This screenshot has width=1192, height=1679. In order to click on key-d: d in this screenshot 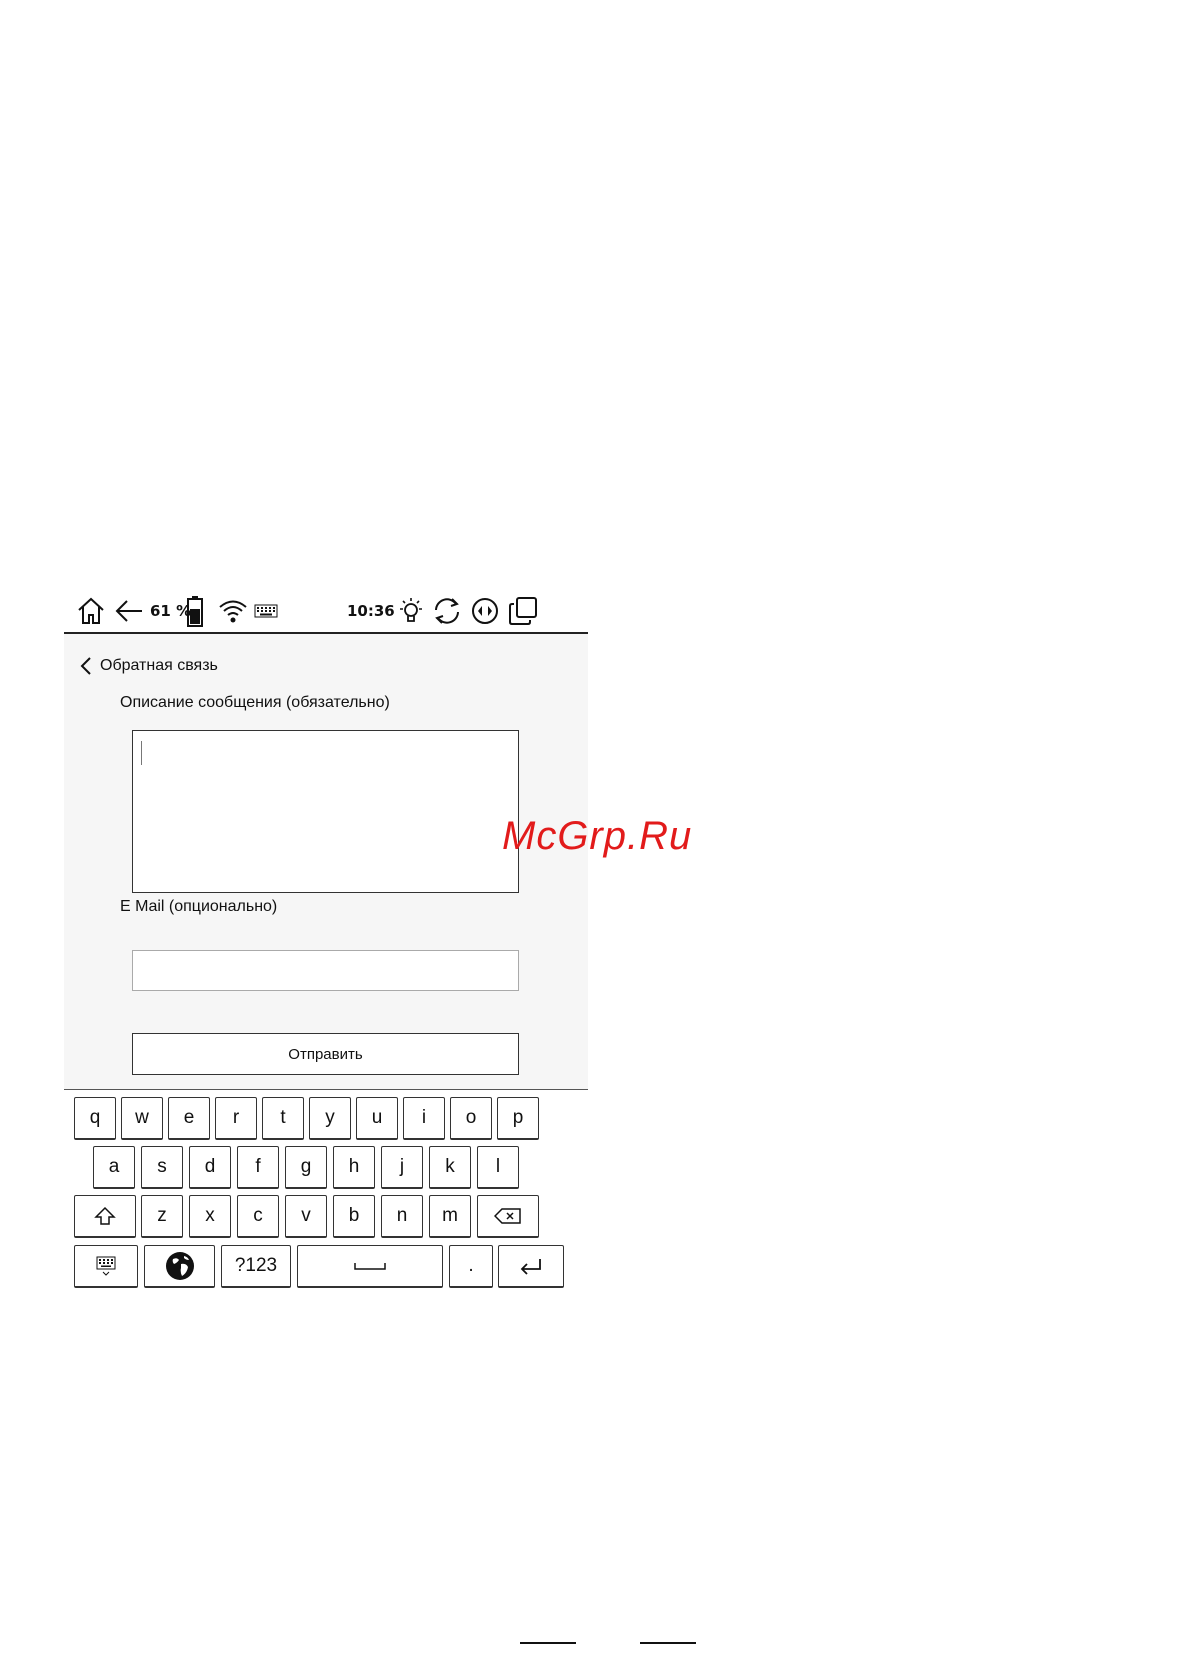, I will do `click(210, 1167)`.